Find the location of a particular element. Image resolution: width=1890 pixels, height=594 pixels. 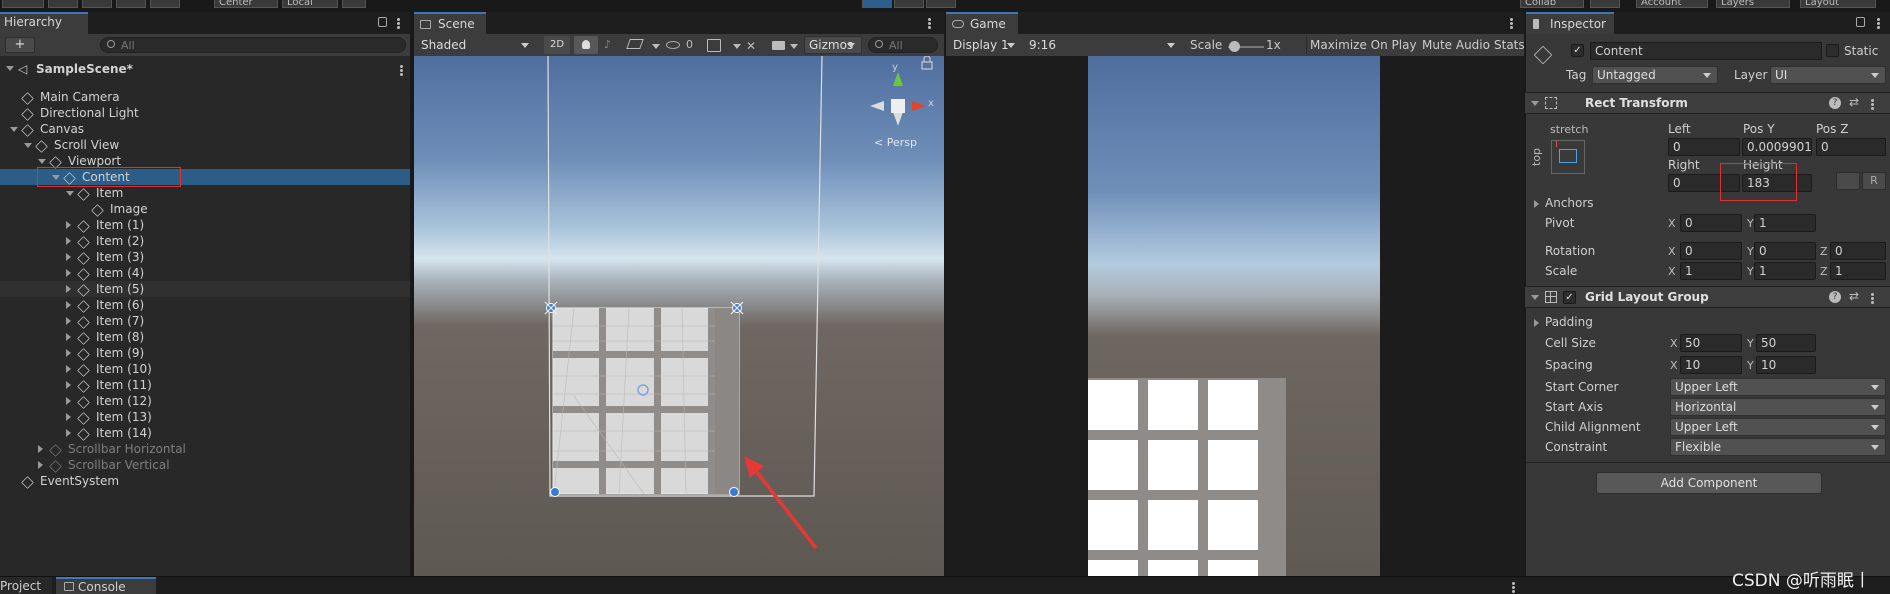

hierarchy-item: Item (12) is located at coordinates (205, 401).